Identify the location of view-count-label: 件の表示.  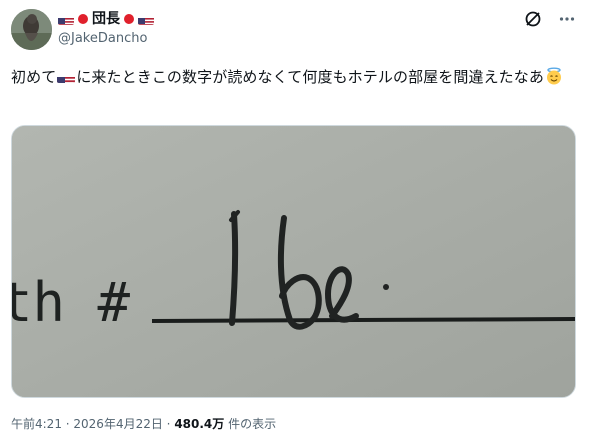
(250, 424).